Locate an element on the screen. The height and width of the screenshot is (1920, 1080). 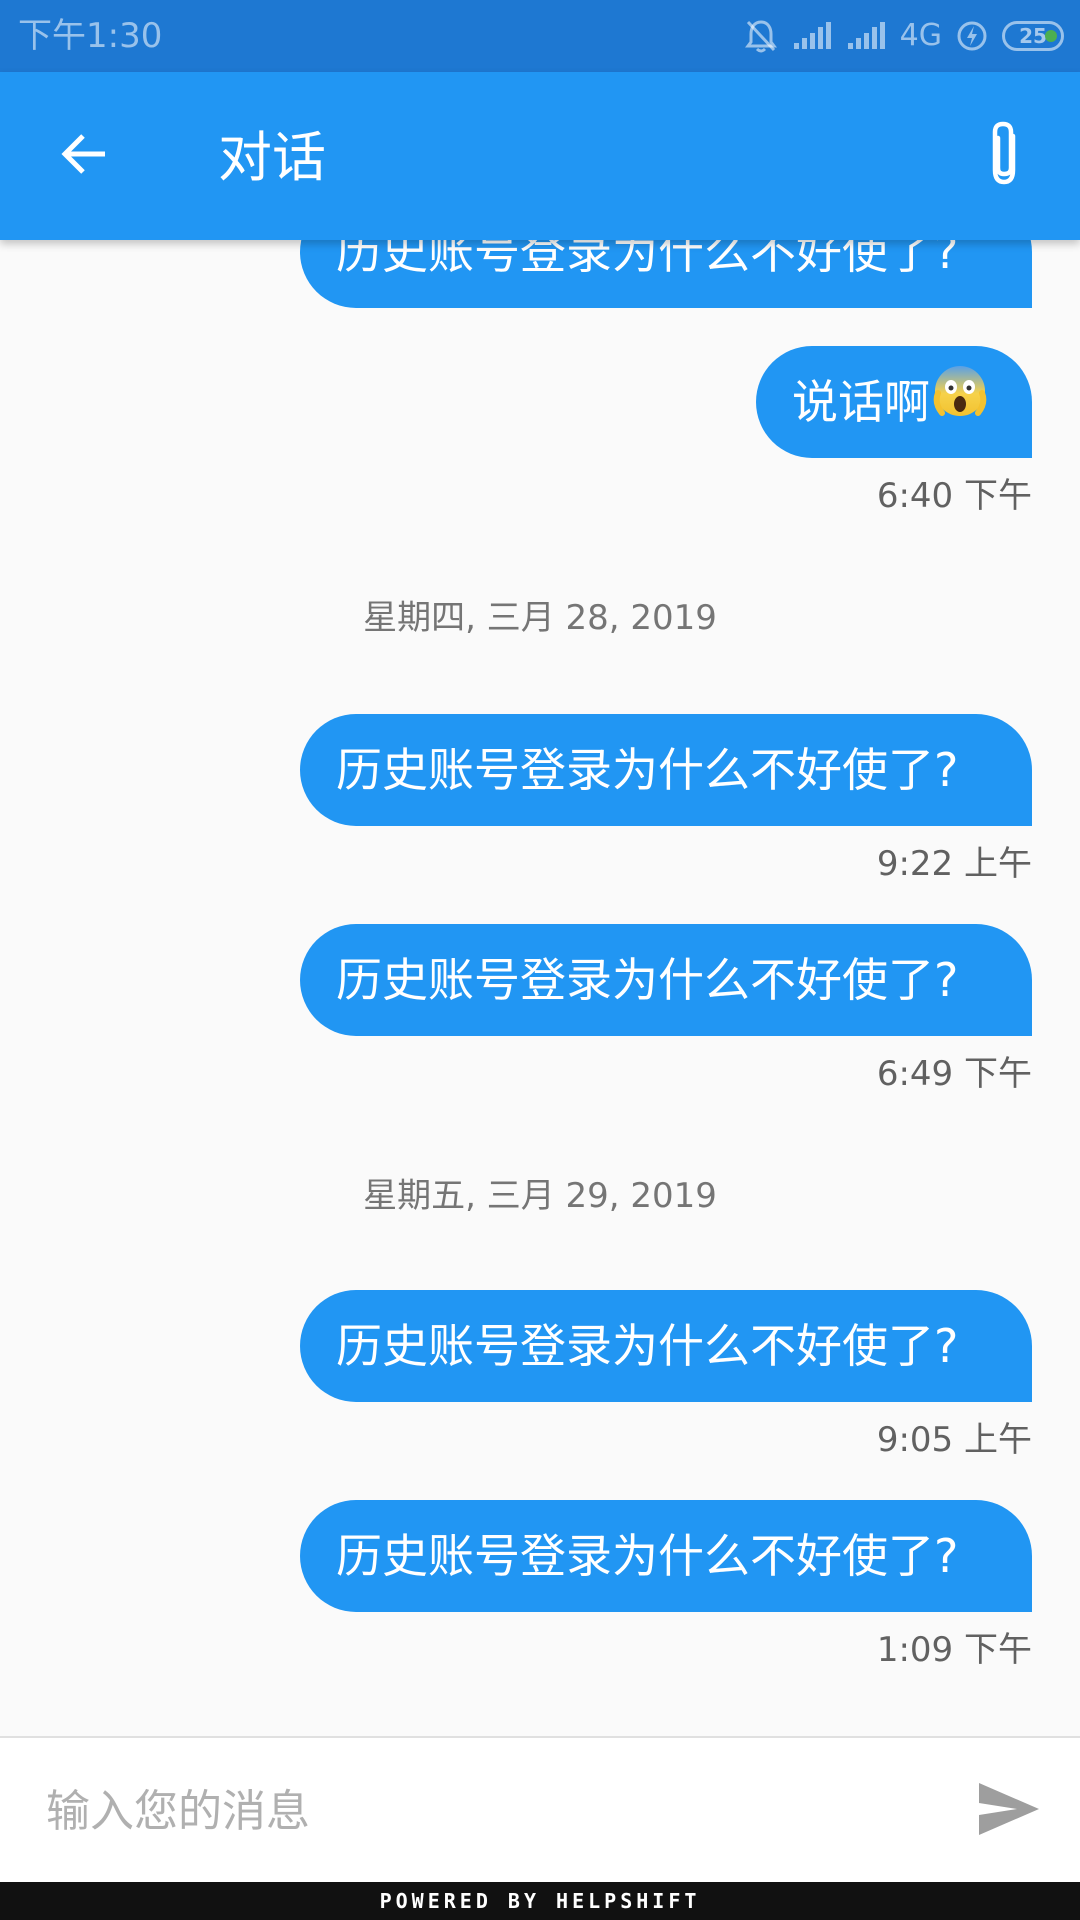
charging-icon is located at coordinates (972, 36).